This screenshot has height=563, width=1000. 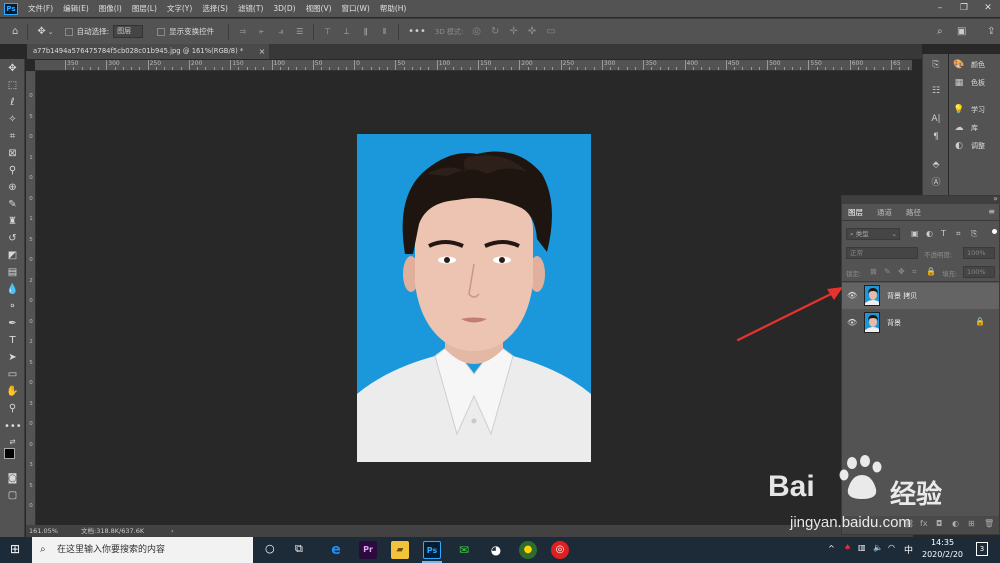 I want to click on edit-toolbar-icon: •••, so click(x=13, y=426).